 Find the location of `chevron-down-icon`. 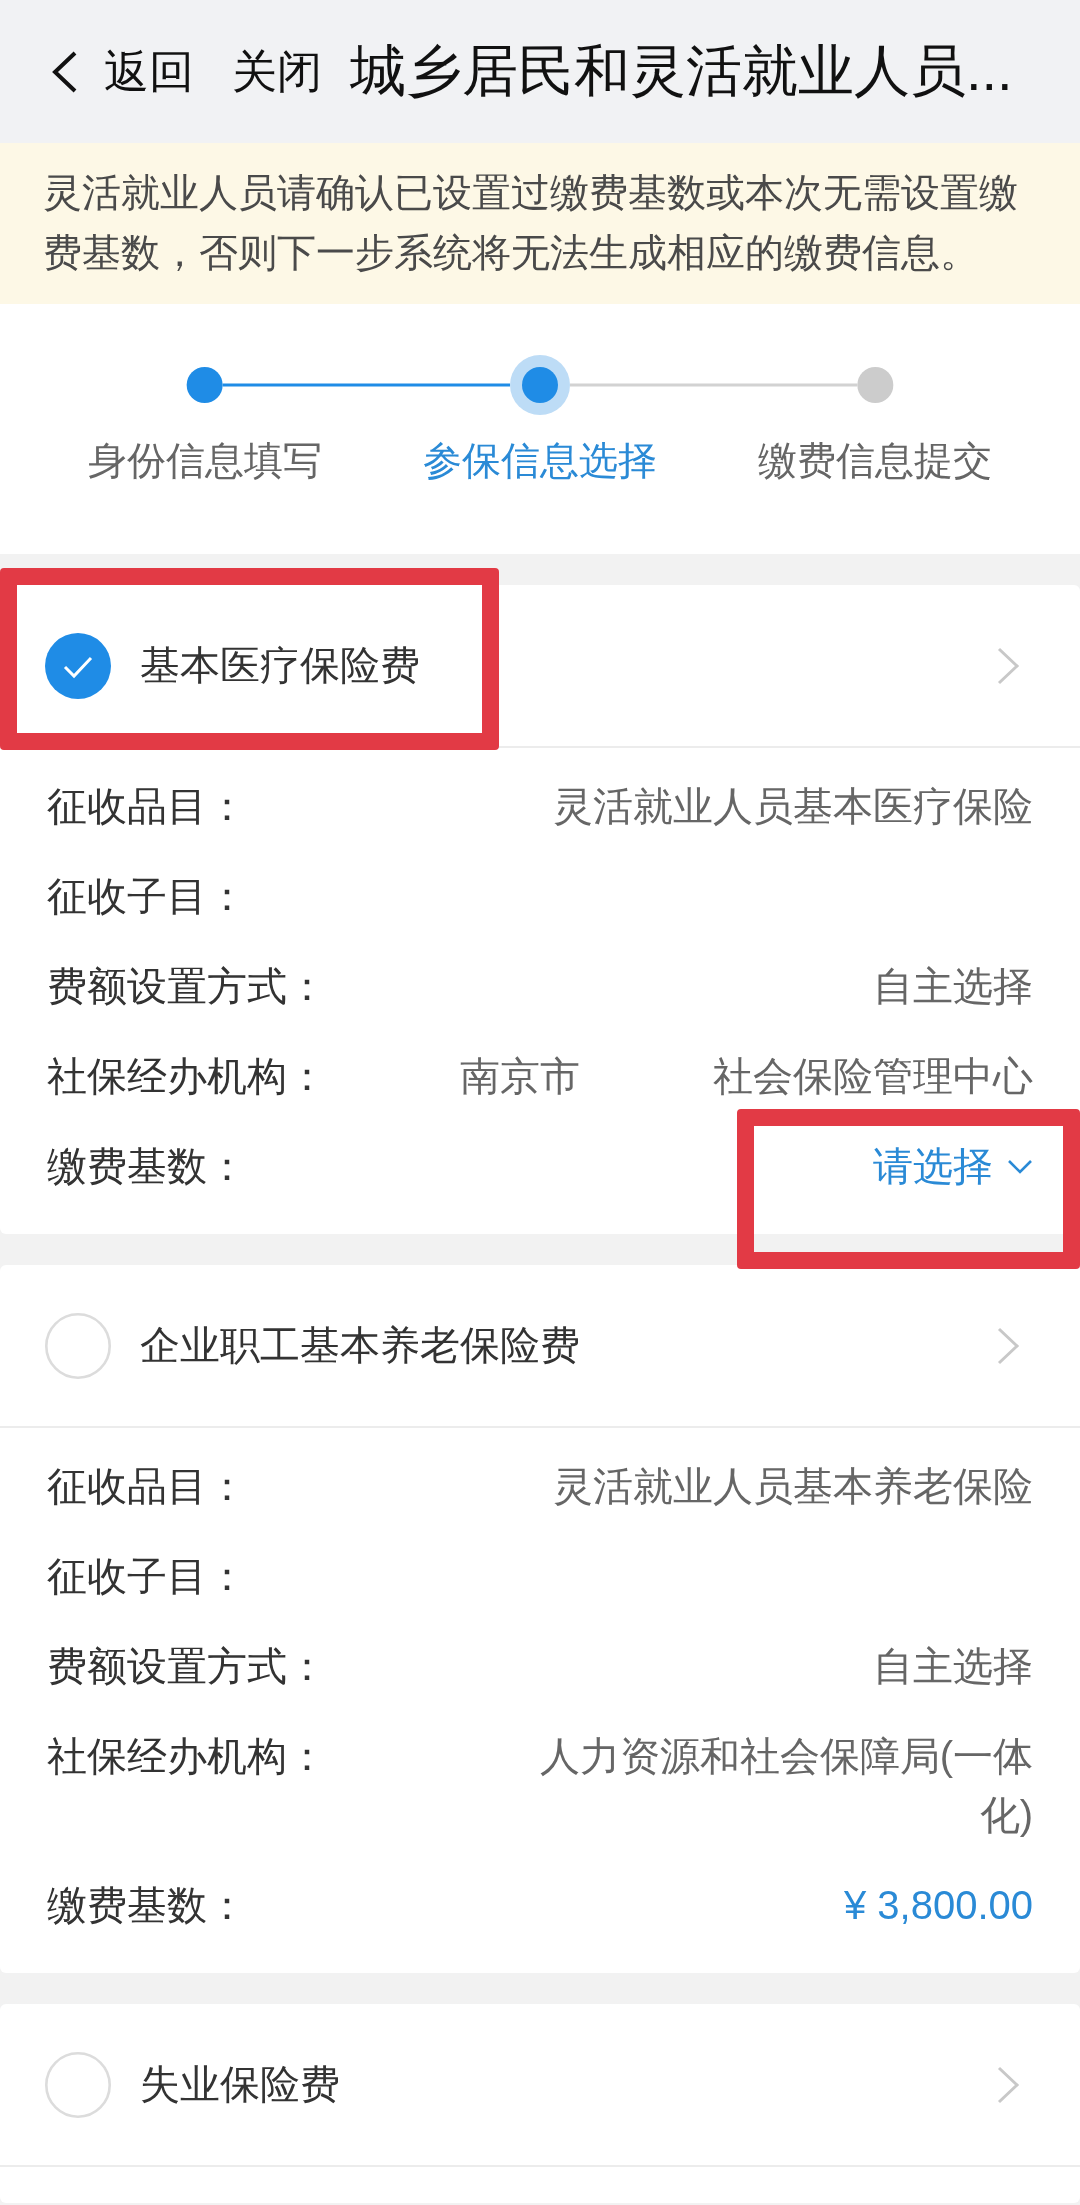

chevron-down-icon is located at coordinates (1020, 1166).